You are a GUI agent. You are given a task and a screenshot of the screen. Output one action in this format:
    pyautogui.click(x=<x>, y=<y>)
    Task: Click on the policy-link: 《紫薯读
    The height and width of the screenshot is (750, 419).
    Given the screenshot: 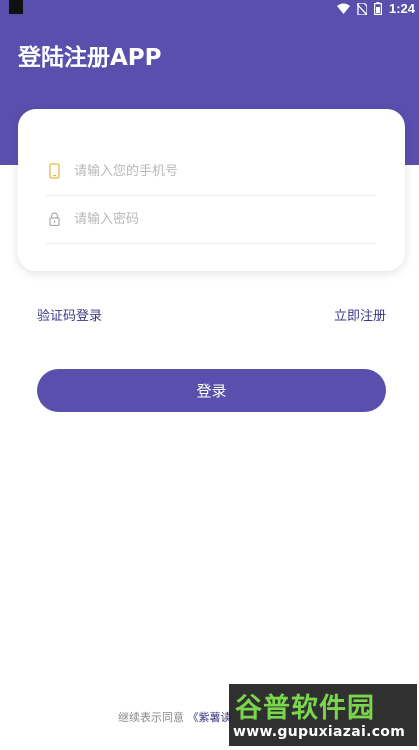 What is the action you would take?
    pyautogui.click(x=210, y=717)
    